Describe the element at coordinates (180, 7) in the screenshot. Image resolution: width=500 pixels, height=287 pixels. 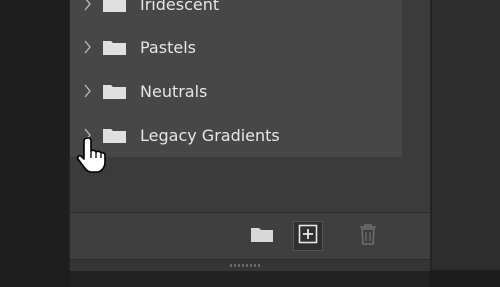
I see `group-label: Iridescent` at that location.